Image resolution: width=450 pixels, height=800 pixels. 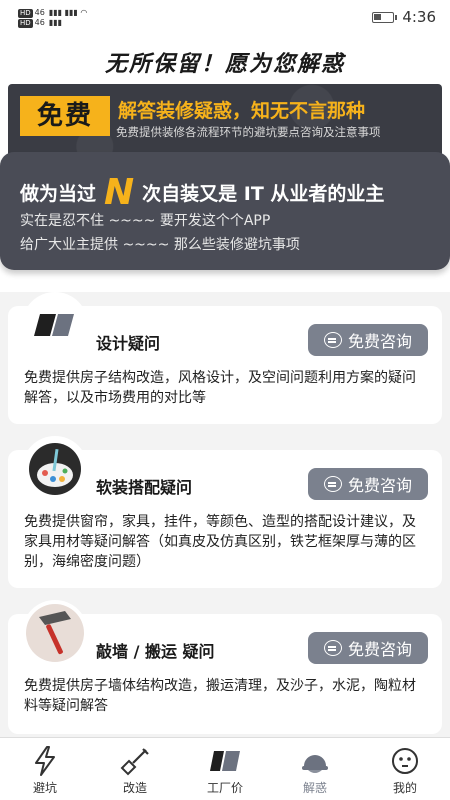 What do you see at coordinates (84, 12) in the screenshot?
I see `wifi-icon: ◠` at bounding box center [84, 12].